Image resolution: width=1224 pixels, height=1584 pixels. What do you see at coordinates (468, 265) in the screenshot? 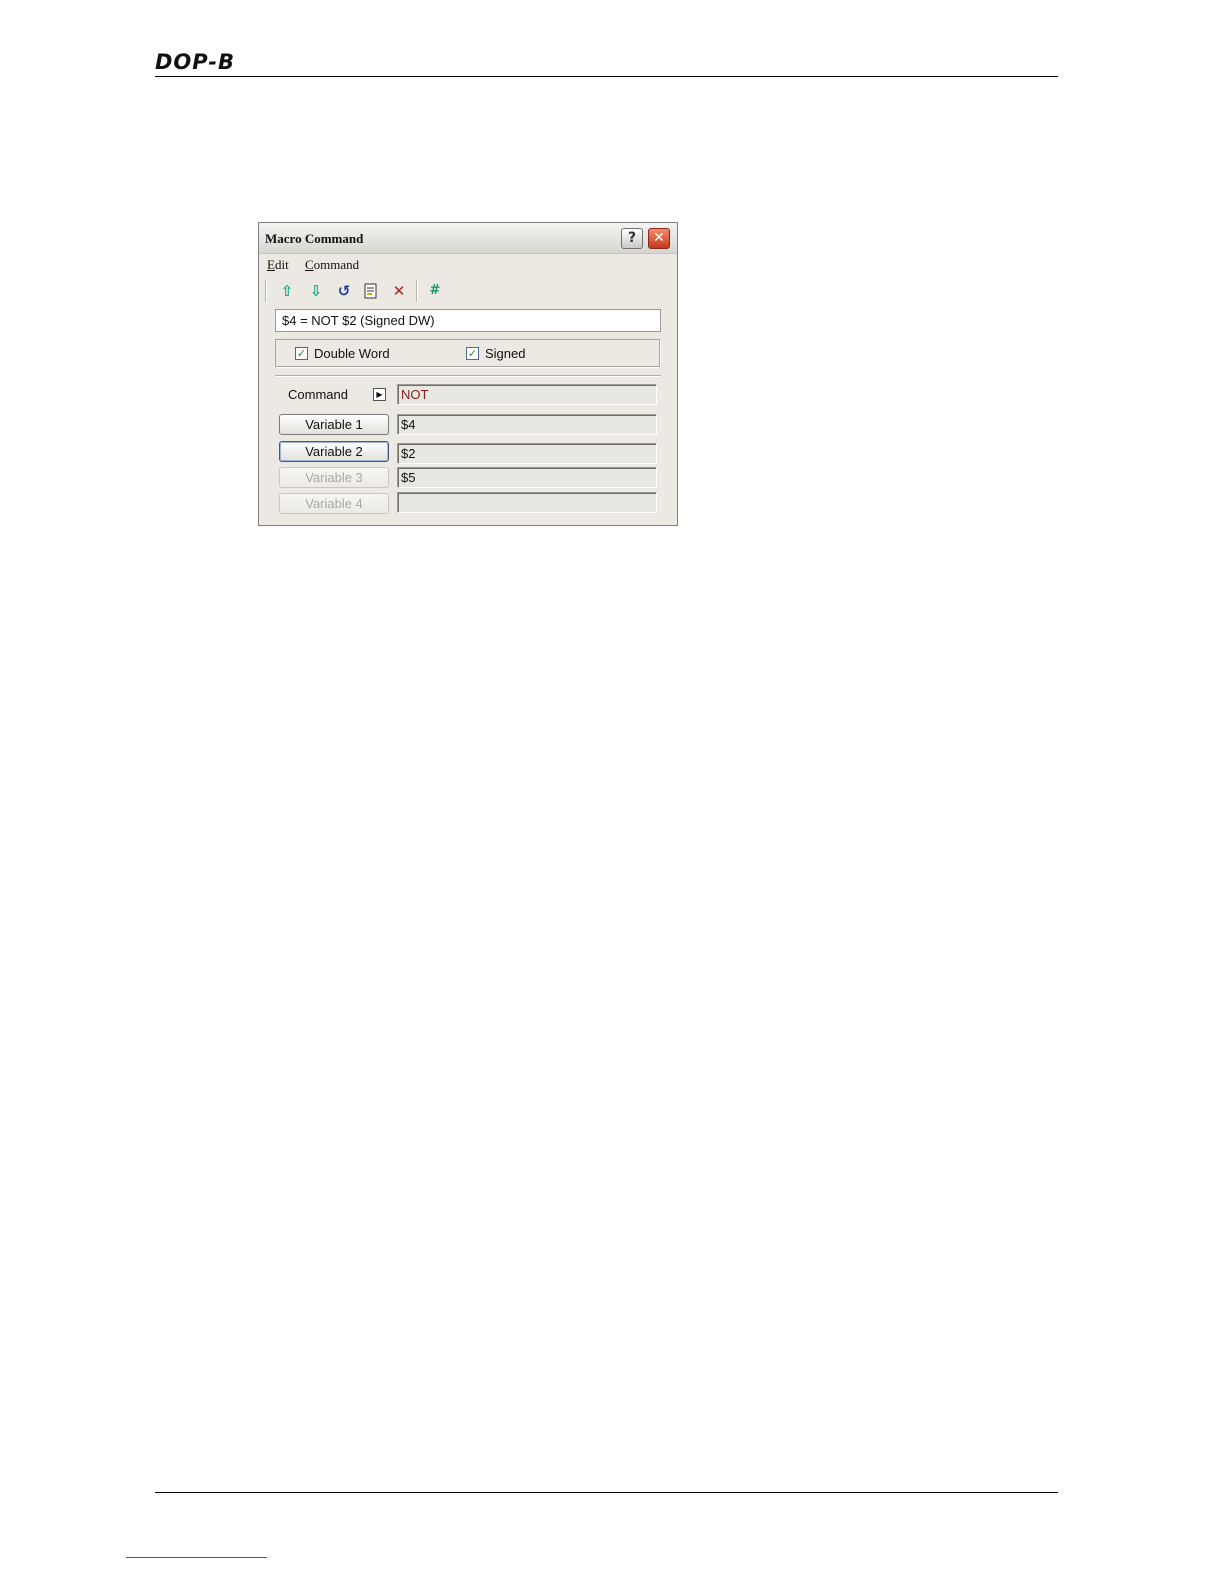
I see `menu-bar: Edit Command` at bounding box center [468, 265].